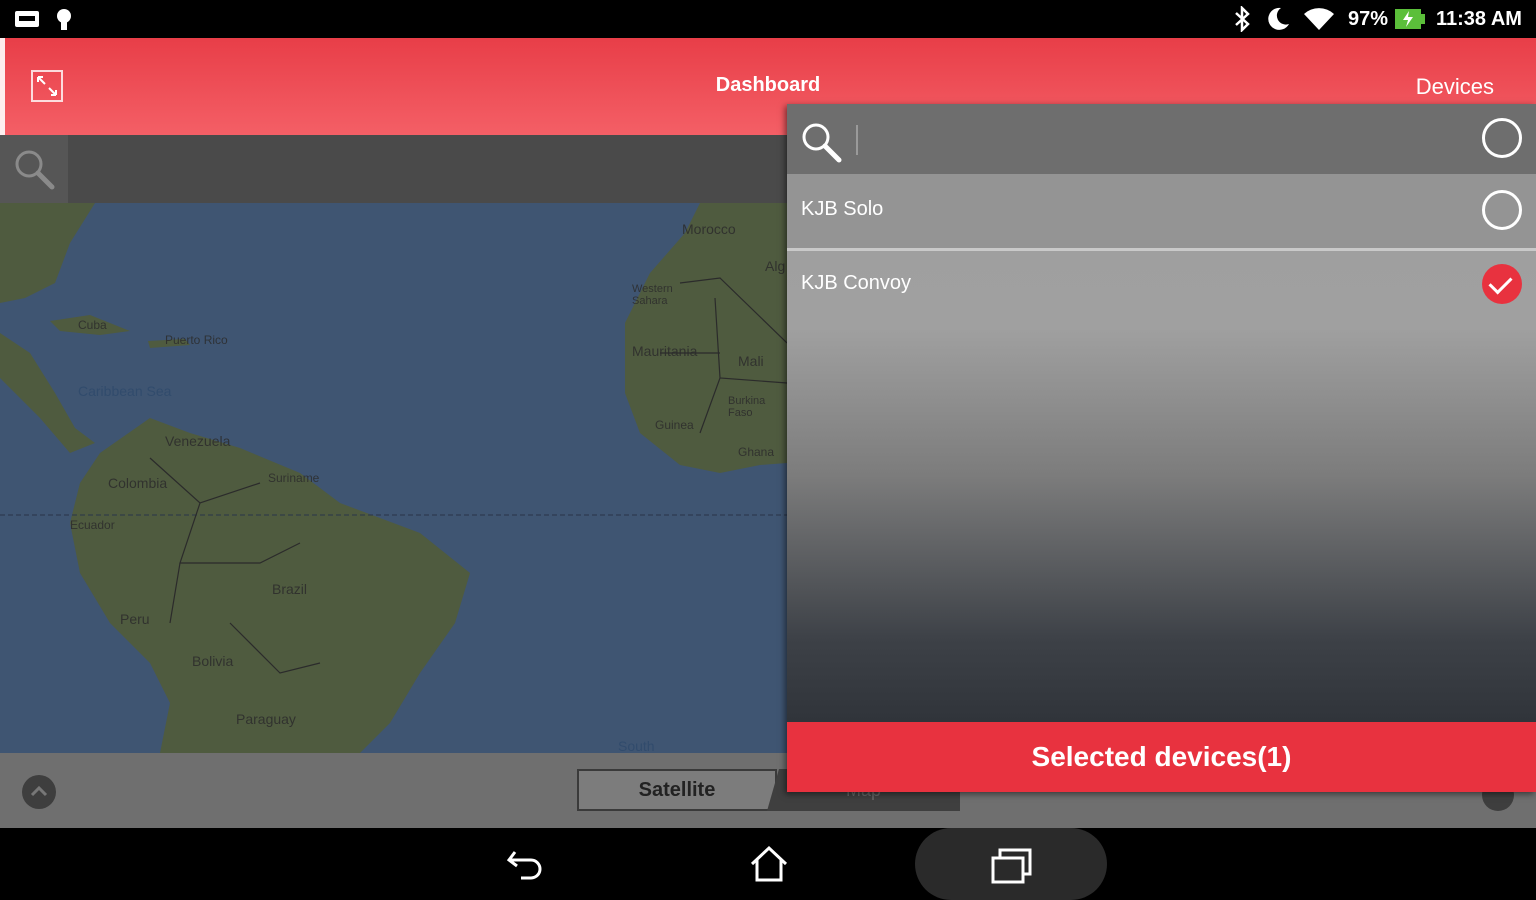 The height and width of the screenshot is (900, 1536). What do you see at coordinates (751, 361) in the screenshot?
I see `map-label-mali: Mali` at bounding box center [751, 361].